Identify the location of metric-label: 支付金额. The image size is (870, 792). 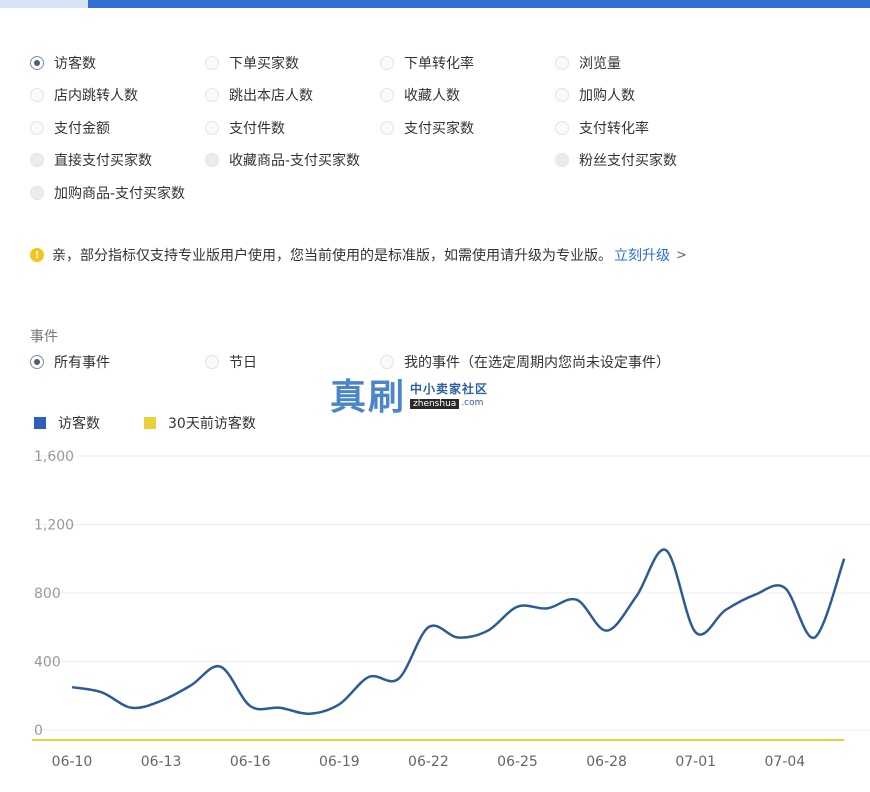
(82, 129).